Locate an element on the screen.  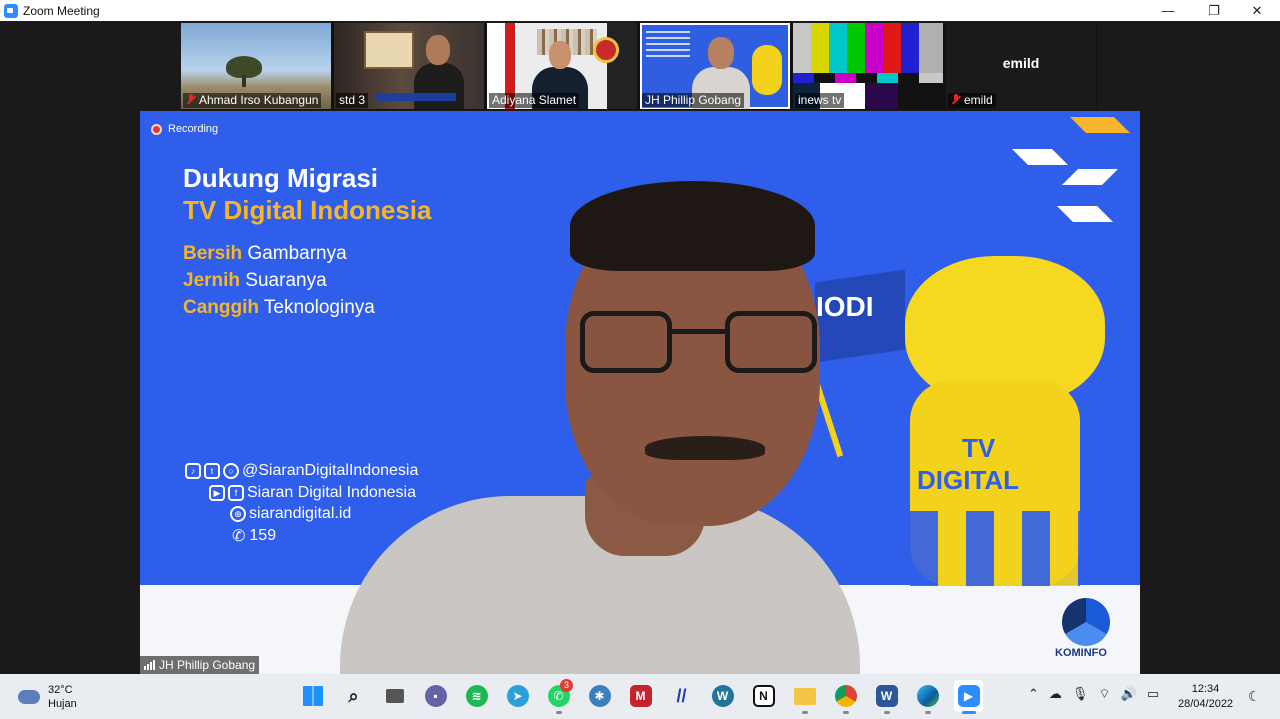
participant-name: std 3 is located at coordinates (352, 100).